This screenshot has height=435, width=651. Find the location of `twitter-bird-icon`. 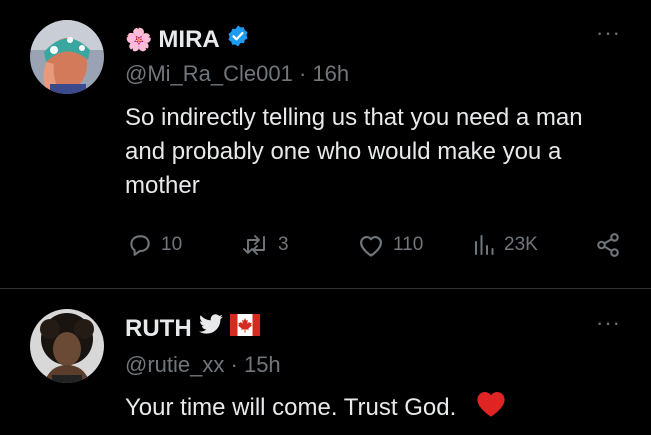

twitter-bird-icon is located at coordinates (211, 328).